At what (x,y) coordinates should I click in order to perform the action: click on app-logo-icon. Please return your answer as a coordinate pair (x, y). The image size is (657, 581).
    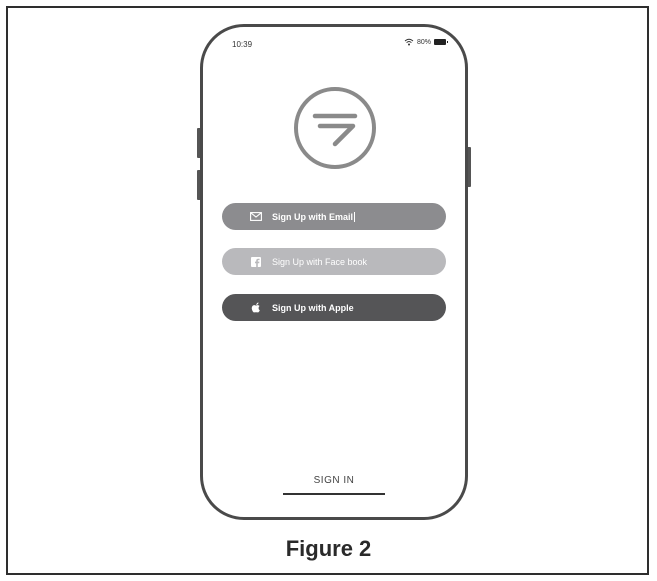
    Looking at the image, I should click on (335, 128).